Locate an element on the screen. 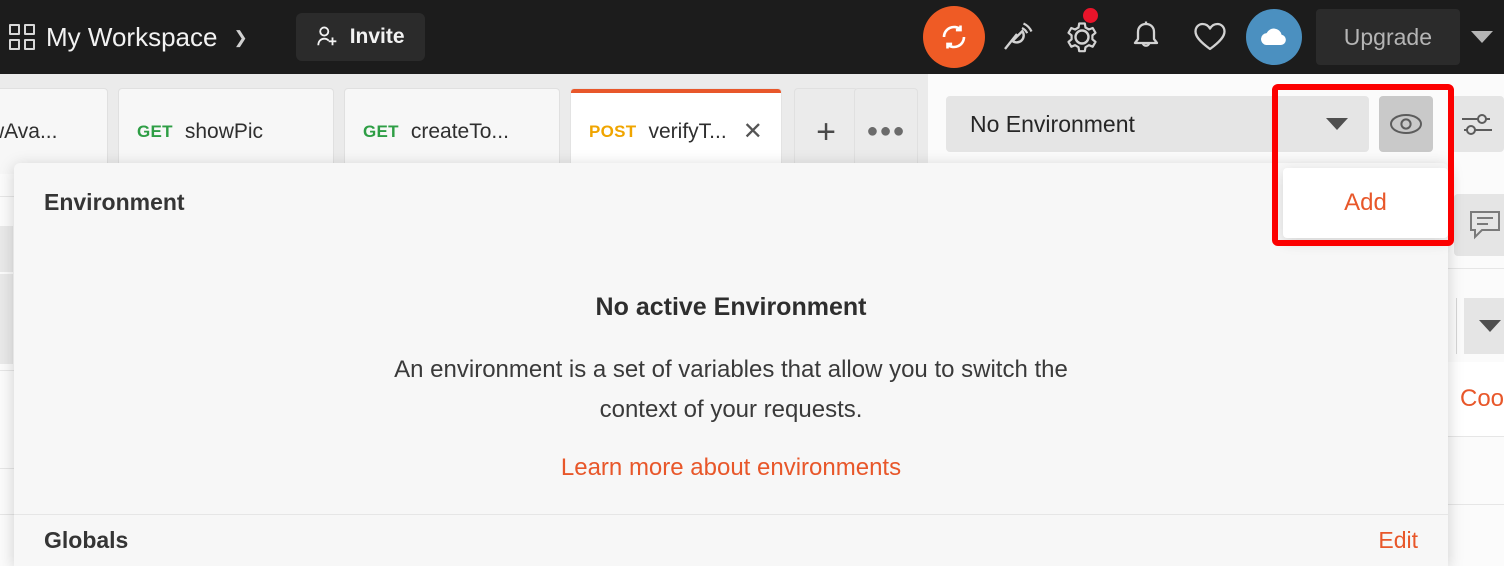  environment-dropdown-button is located at coordinates (1336, 124).